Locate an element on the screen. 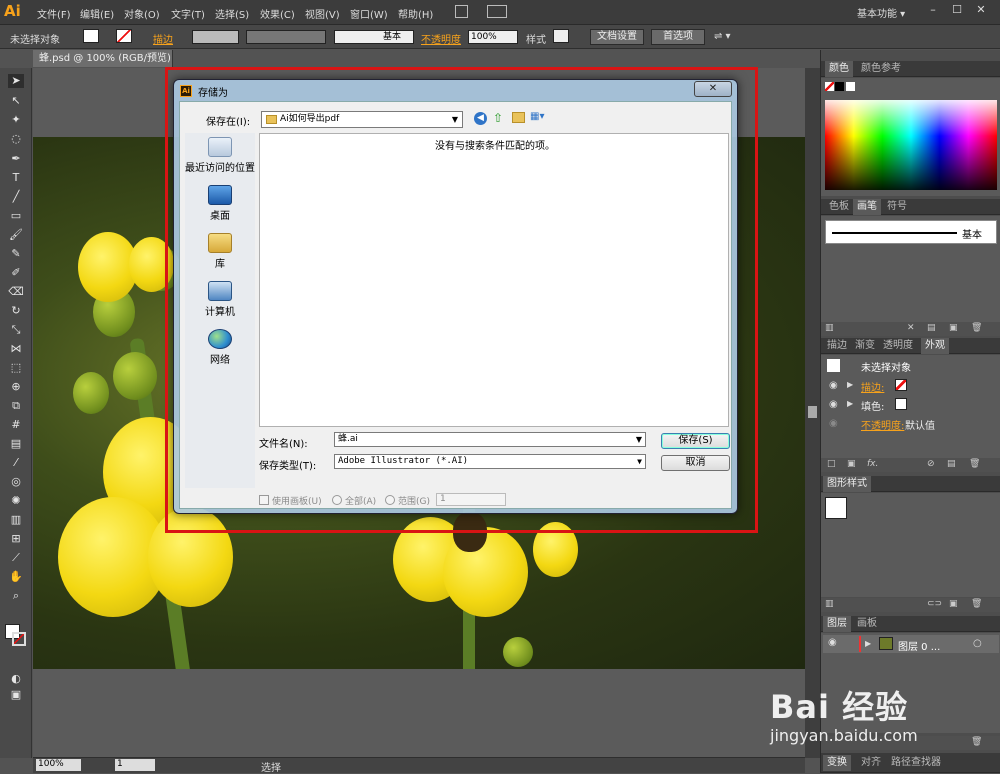 Image resolution: width=1000 pixels, height=774 pixels. tab-graphic-styles: 图形样式 is located at coordinates (847, 484).